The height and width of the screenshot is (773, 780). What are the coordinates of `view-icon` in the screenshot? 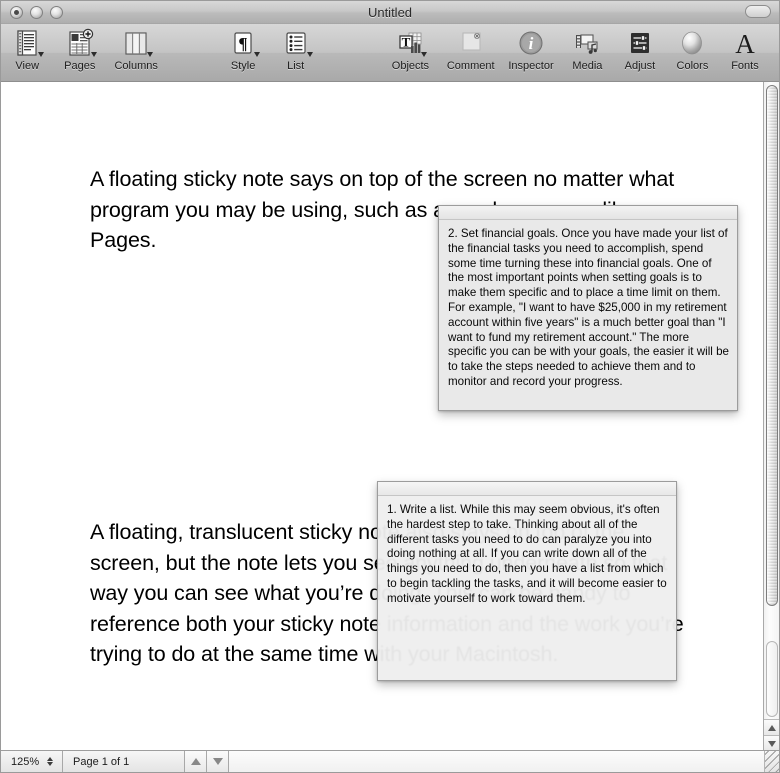 It's located at (28, 43).